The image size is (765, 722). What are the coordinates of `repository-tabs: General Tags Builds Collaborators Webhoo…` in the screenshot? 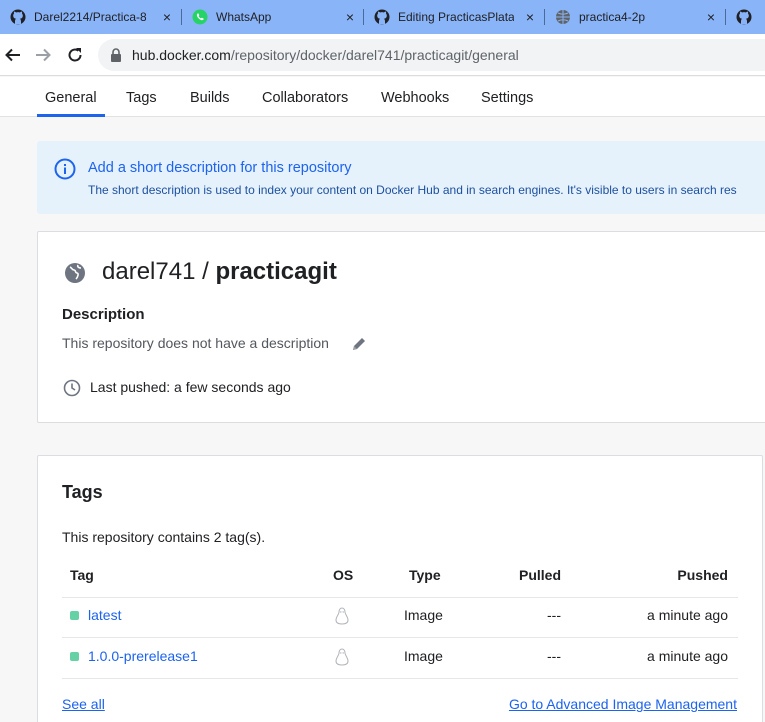 It's located at (382, 97).